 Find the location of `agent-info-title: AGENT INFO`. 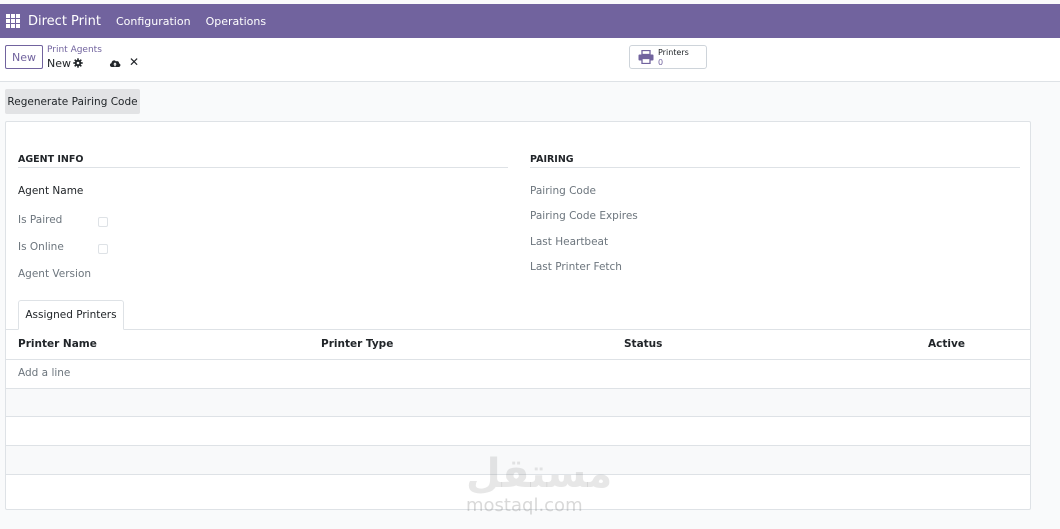

agent-info-title: AGENT INFO is located at coordinates (51, 159).